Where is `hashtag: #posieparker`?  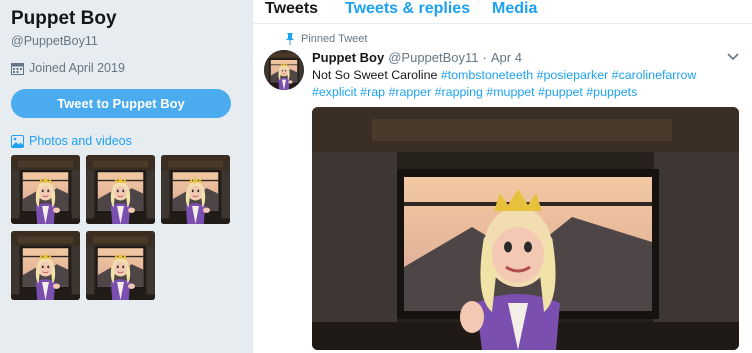
hashtag: #posieparker is located at coordinates (573, 75).